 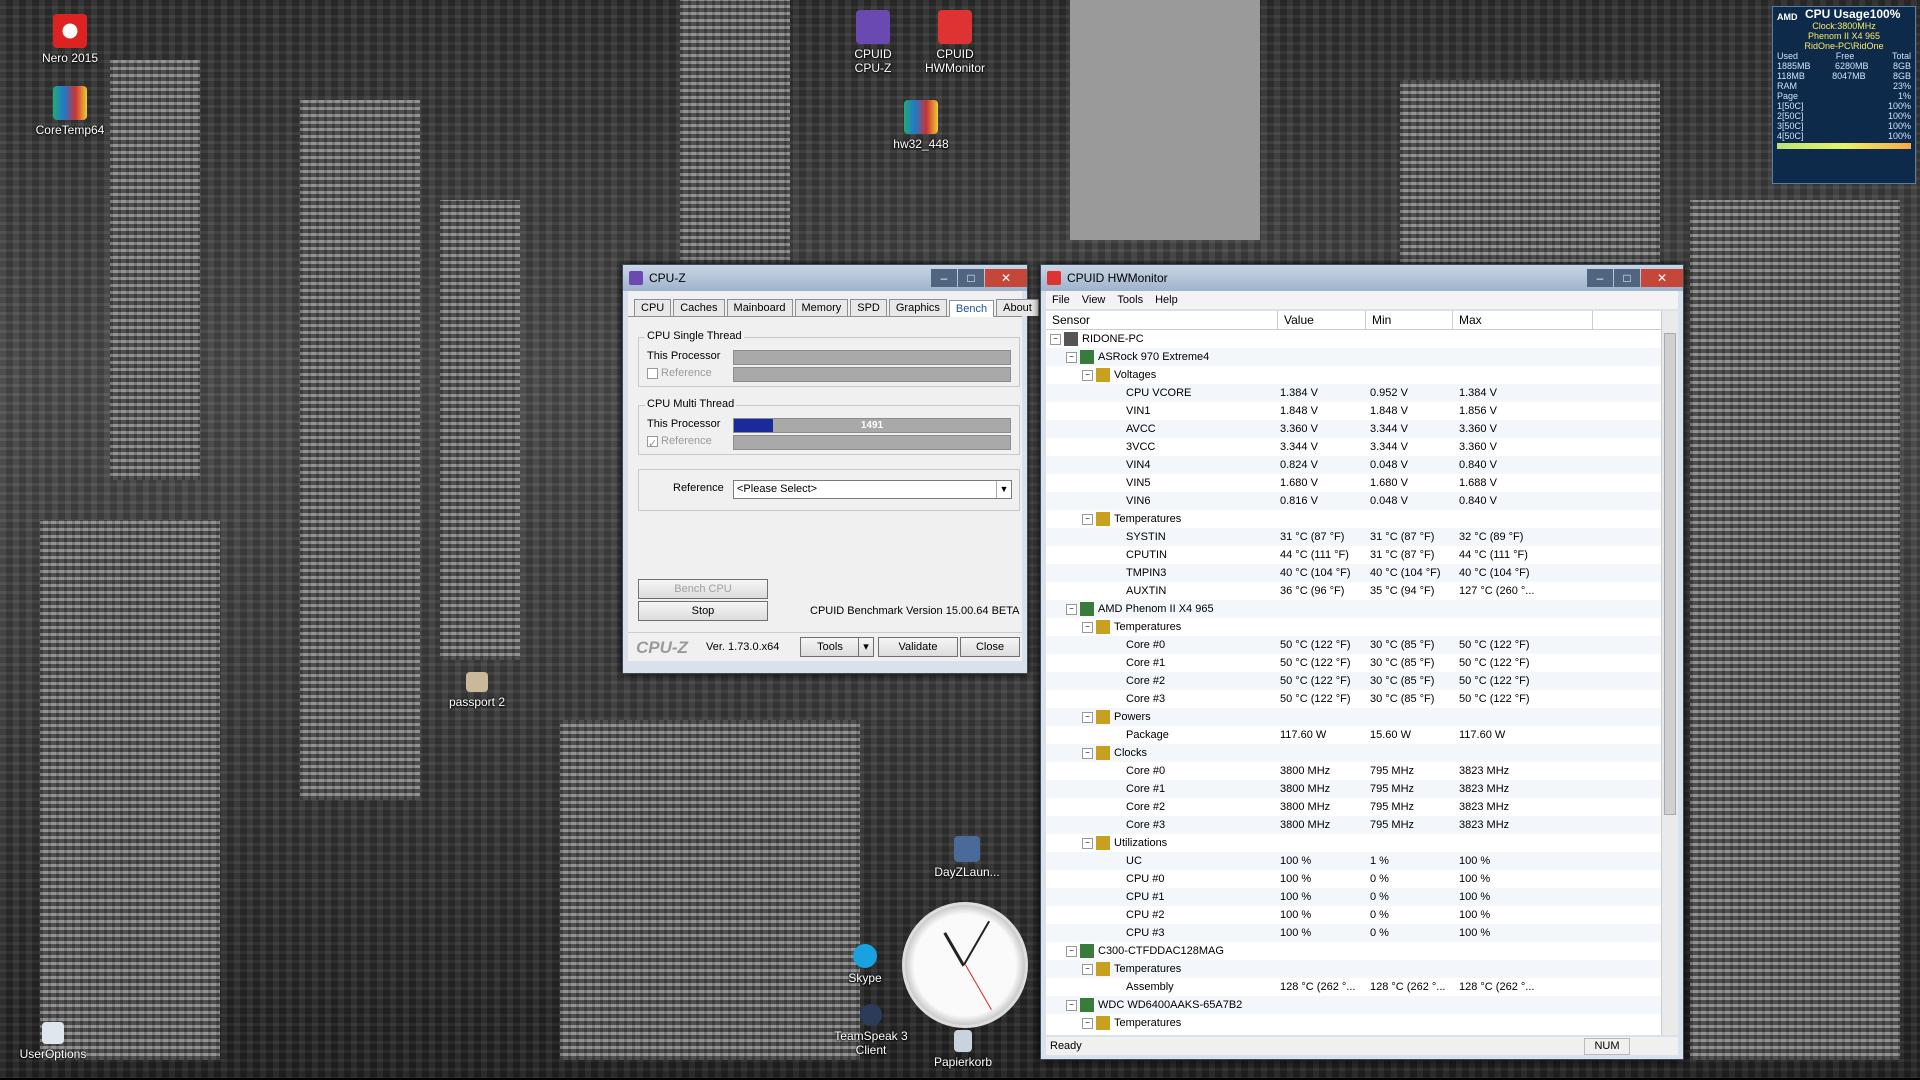 What do you see at coordinates (921, 125) in the screenshot?
I see `desktop-icon-hw32: hw32_448` at bounding box center [921, 125].